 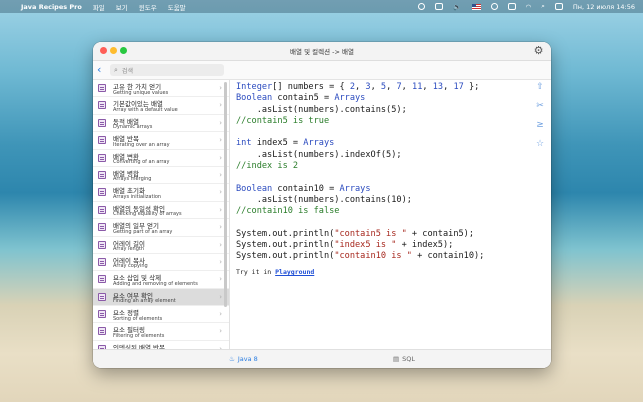 I want to click on list-item: 배열의 동일성 확인 Checking equality of arrays ›, so click(x=161, y=211).